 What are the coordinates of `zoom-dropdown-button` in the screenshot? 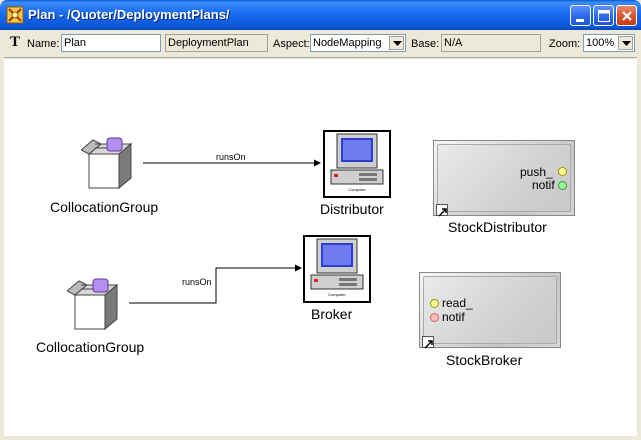 It's located at (625, 43).